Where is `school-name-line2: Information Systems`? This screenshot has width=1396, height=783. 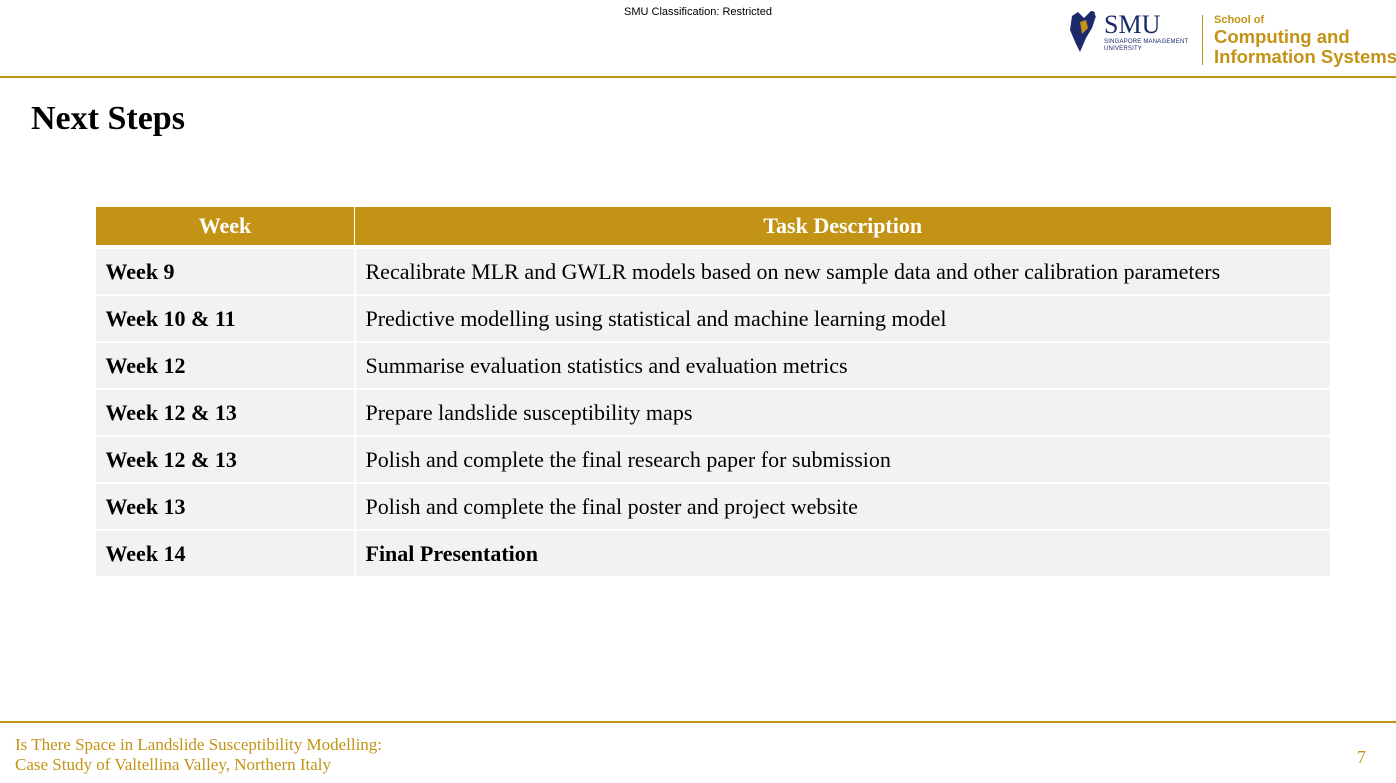 school-name-line2: Information Systems is located at coordinates (1305, 56).